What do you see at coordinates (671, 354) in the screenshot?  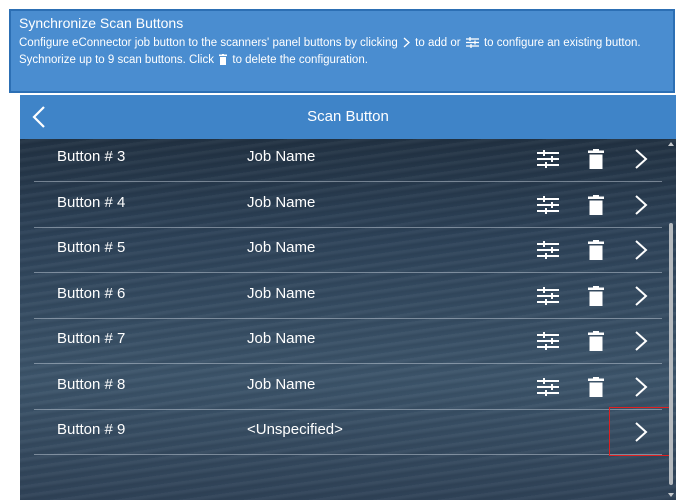 I see `scrollbar-thumb` at bounding box center [671, 354].